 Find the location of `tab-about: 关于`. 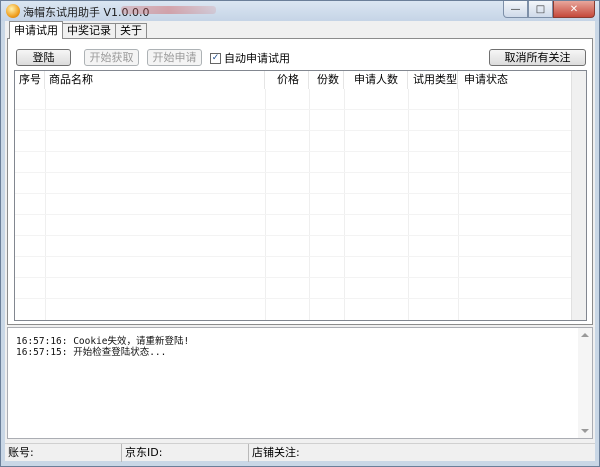

tab-about: 关于 is located at coordinates (131, 31).